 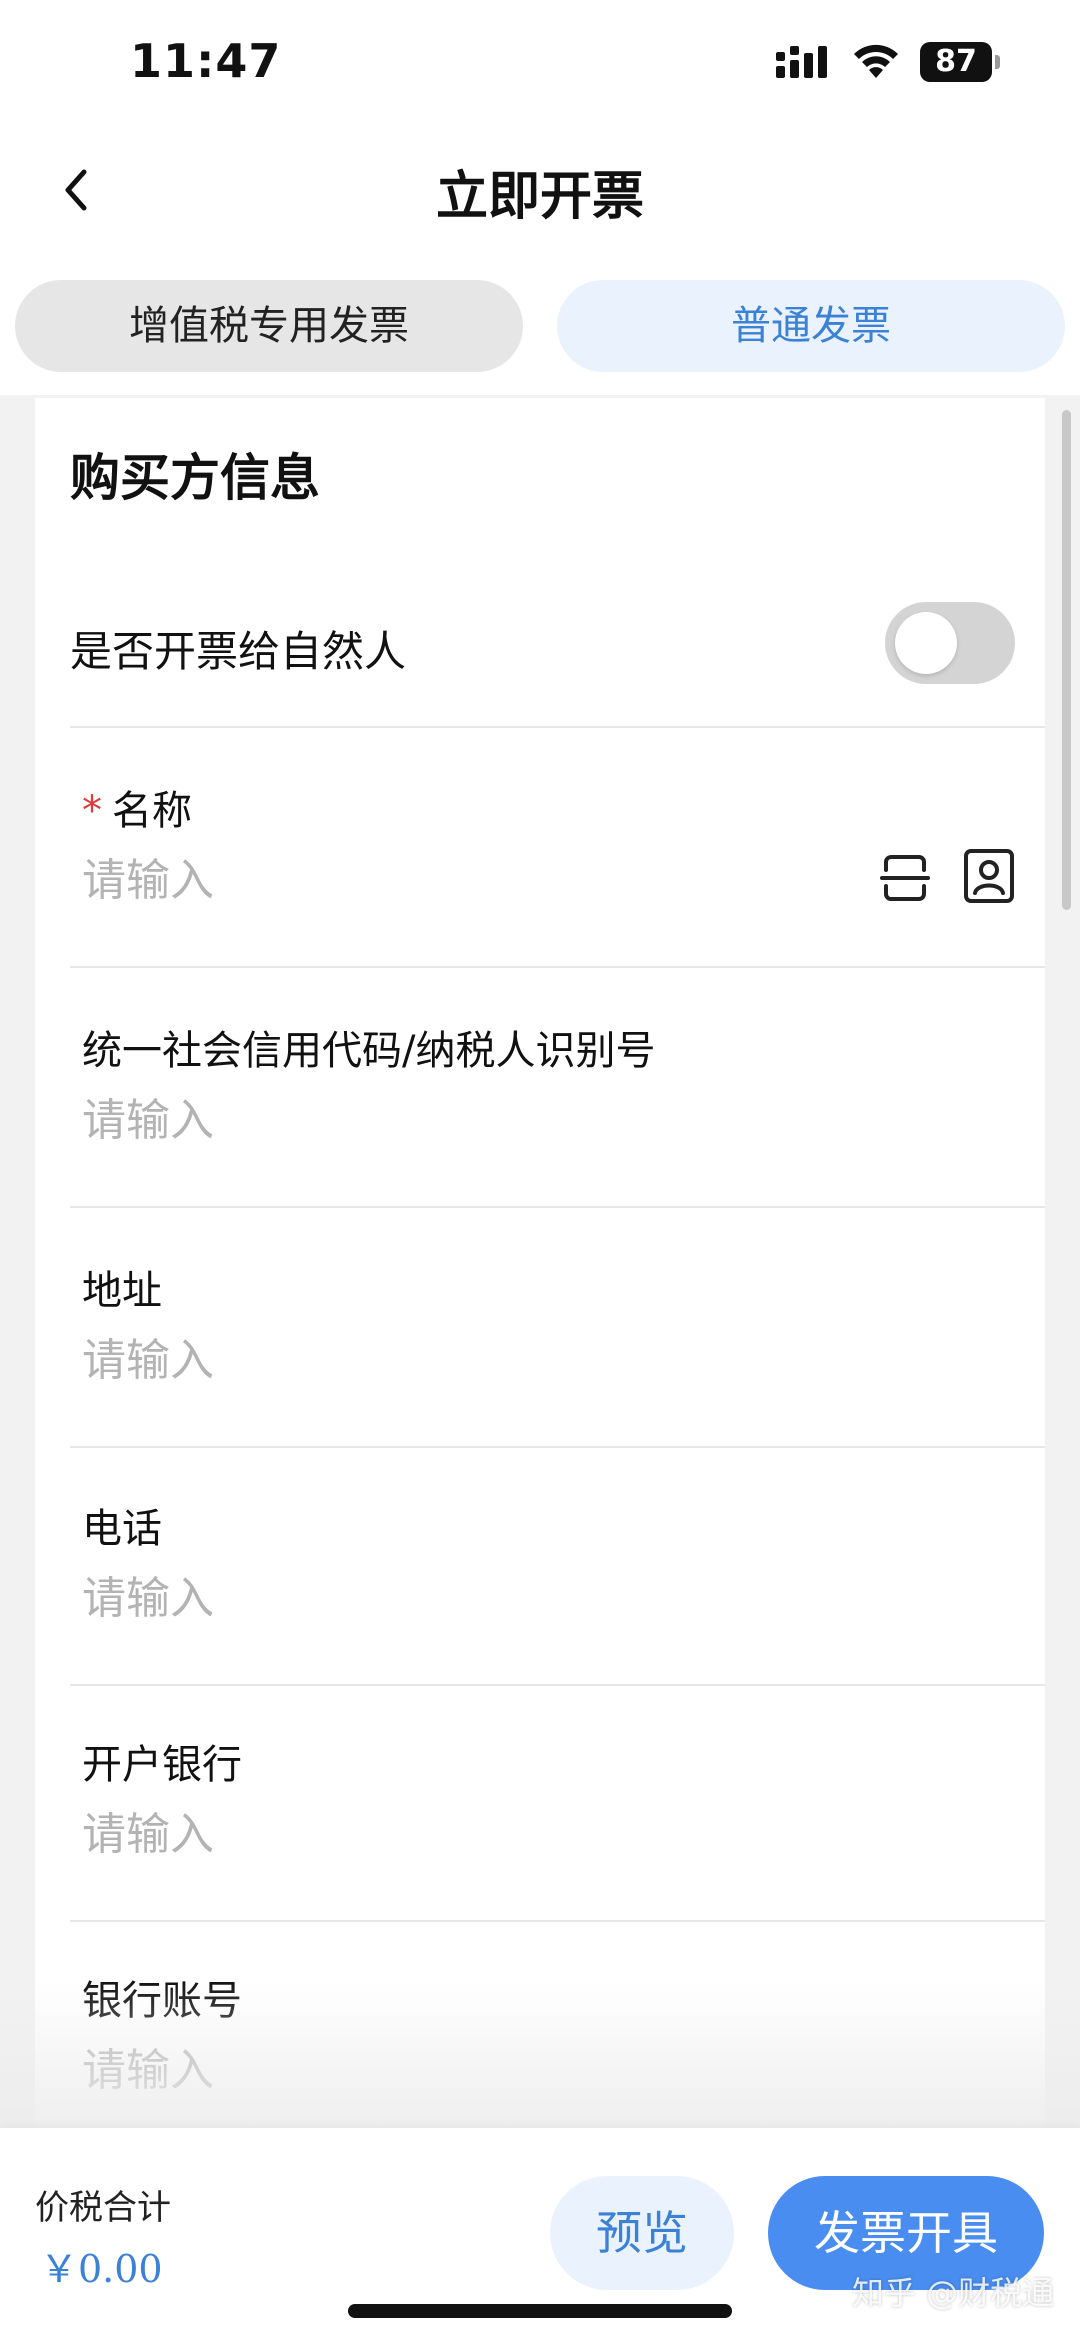 What do you see at coordinates (238, 651) in the screenshot?
I see `natural-person-label: 是否开票给自然人` at bounding box center [238, 651].